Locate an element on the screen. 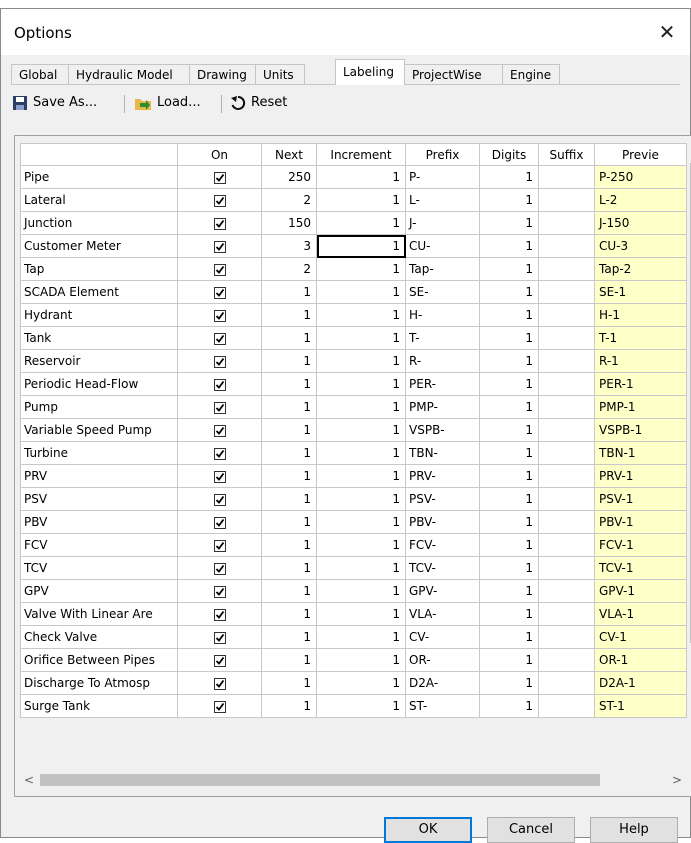 This screenshot has width=691, height=843. row-next-cell: 2 is located at coordinates (289, 269).